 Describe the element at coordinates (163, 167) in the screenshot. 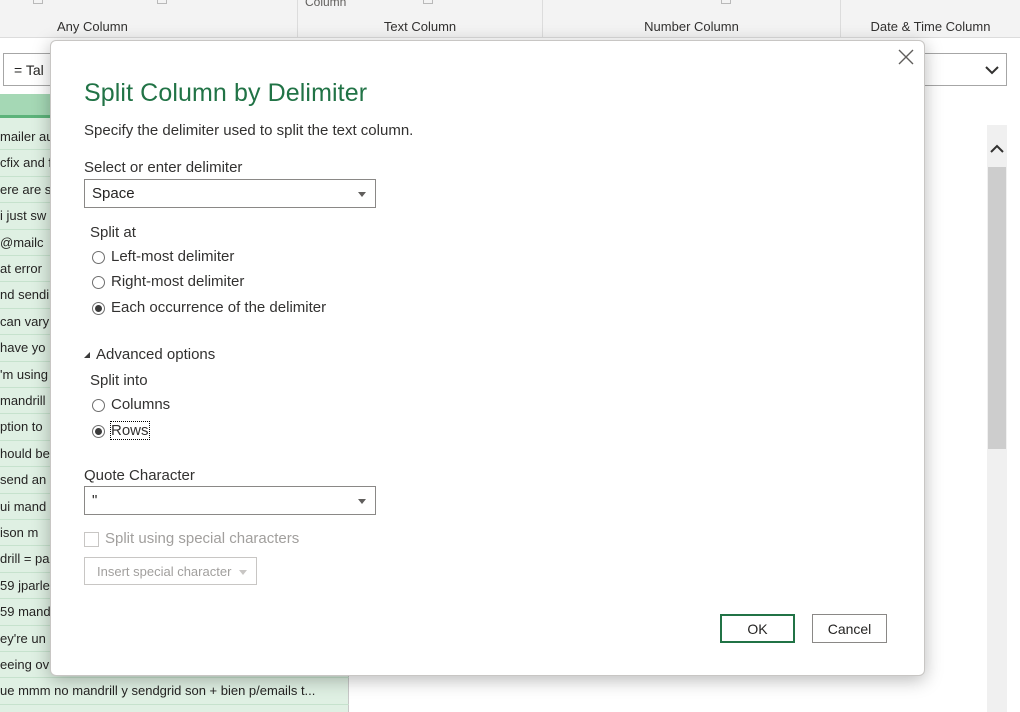

I see `delimiter-label: Select or enter delimiter` at that location.